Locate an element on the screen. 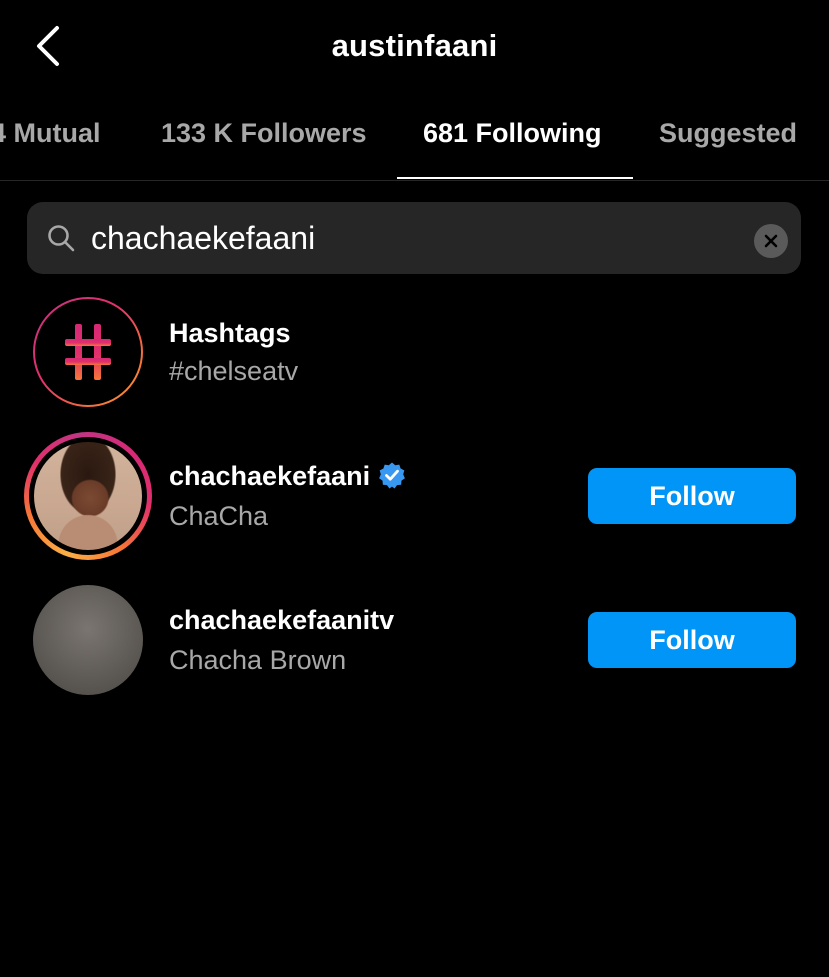  close-icon is located at coordinates (771, 241).